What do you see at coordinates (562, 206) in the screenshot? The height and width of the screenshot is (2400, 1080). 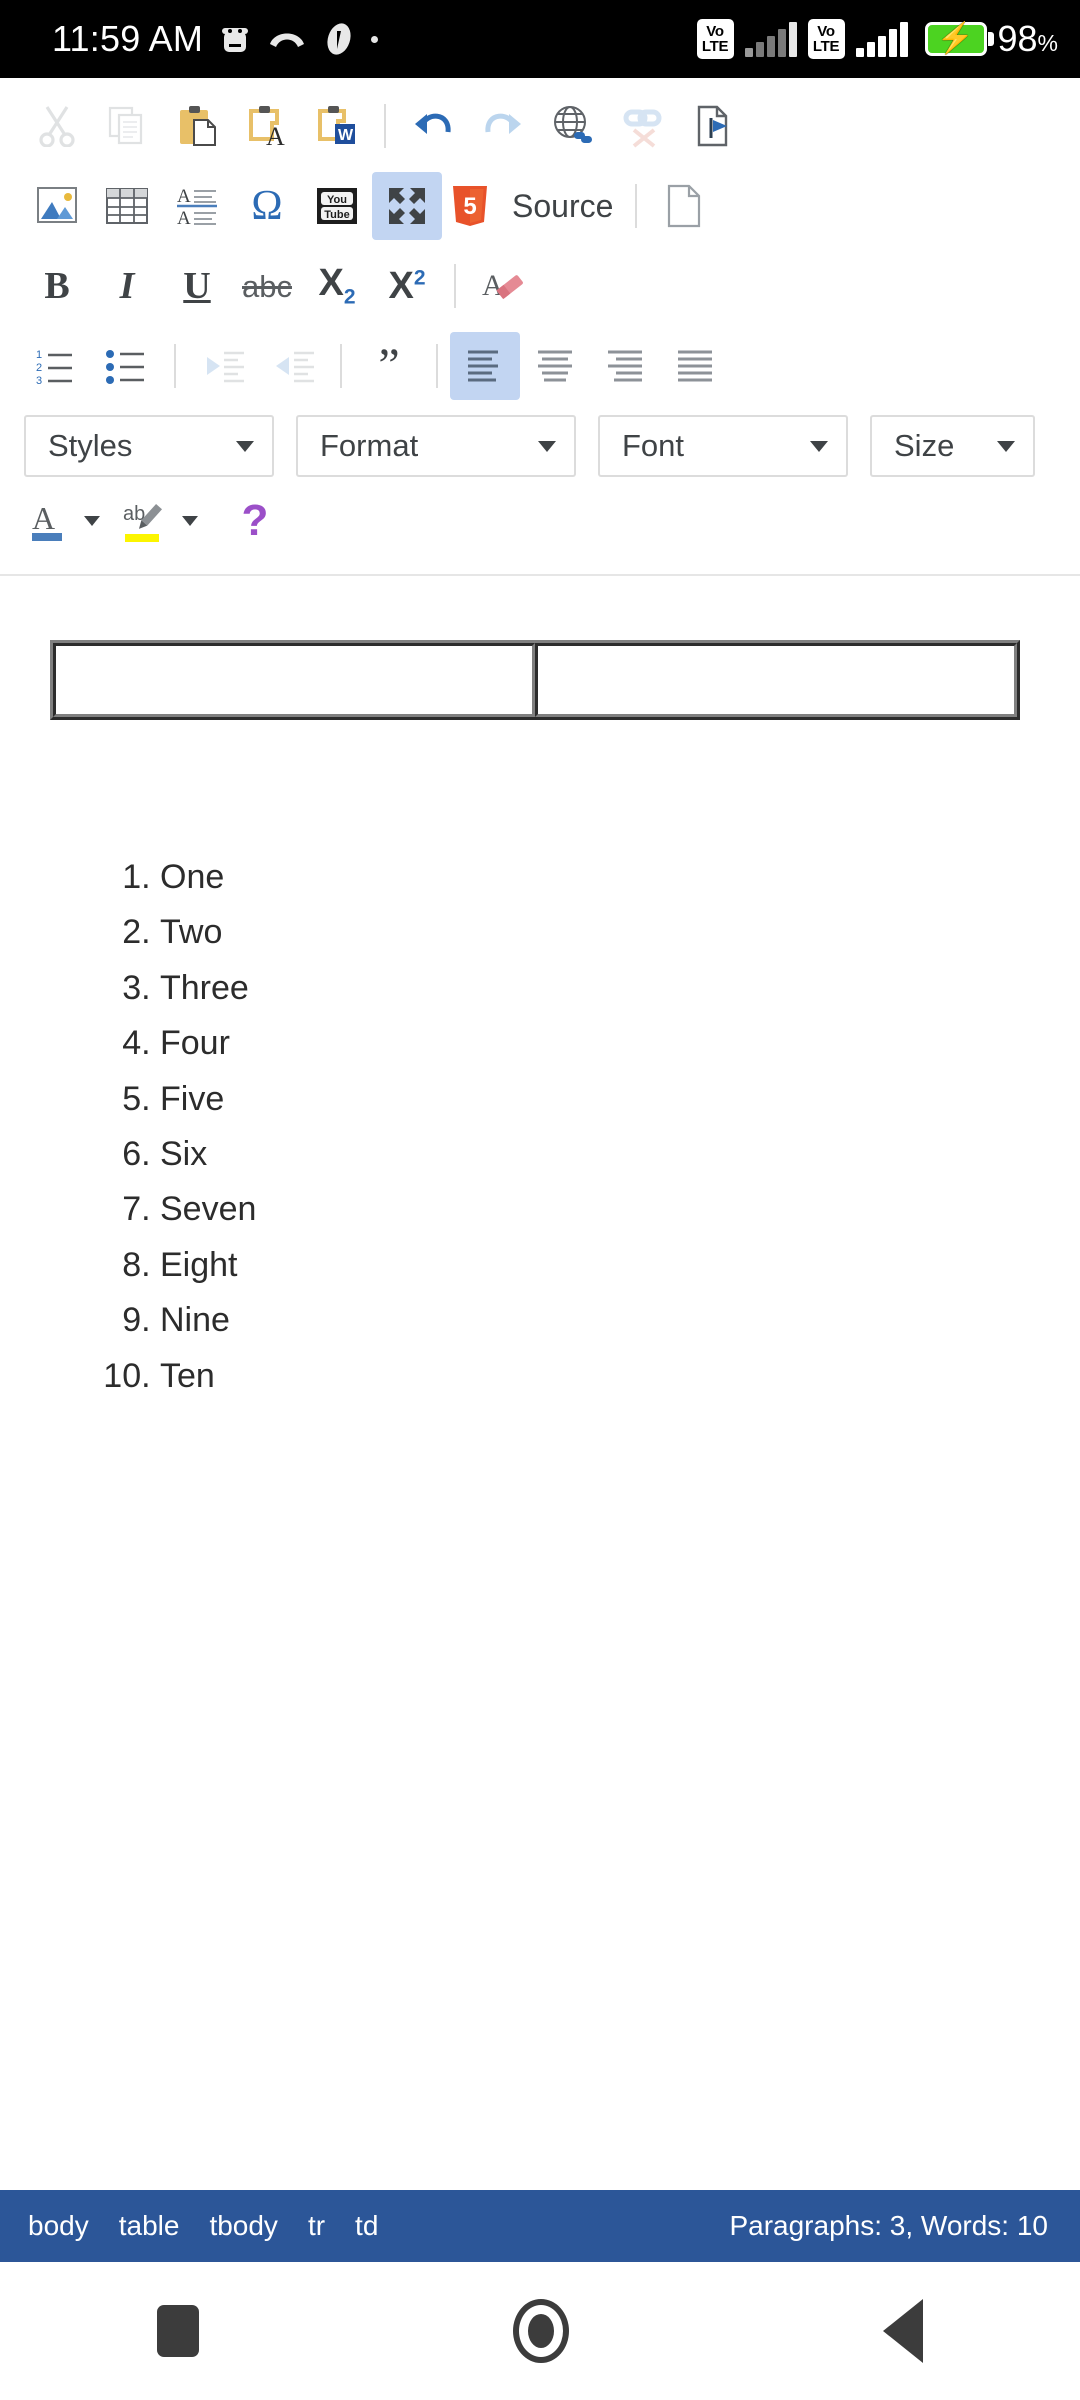 I see `source-label: Source` at bounding box center [562, 206].